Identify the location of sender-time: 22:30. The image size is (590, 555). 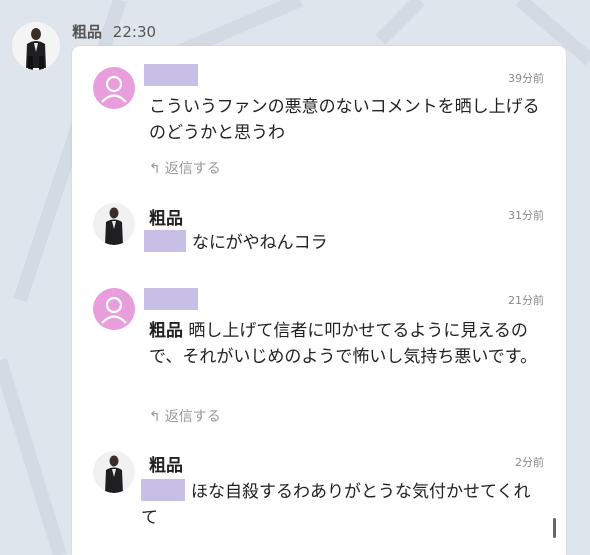
(134, 32).